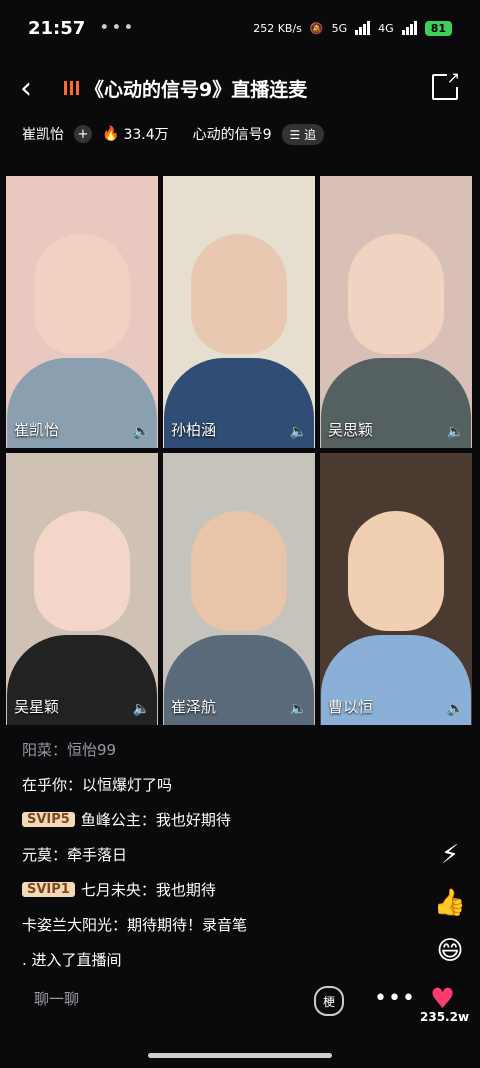  What do you see at coordinates (187, 925) in the screenshot?
I see `chat-text: 期待期待！录音笔` at bounding box center [187, 925].